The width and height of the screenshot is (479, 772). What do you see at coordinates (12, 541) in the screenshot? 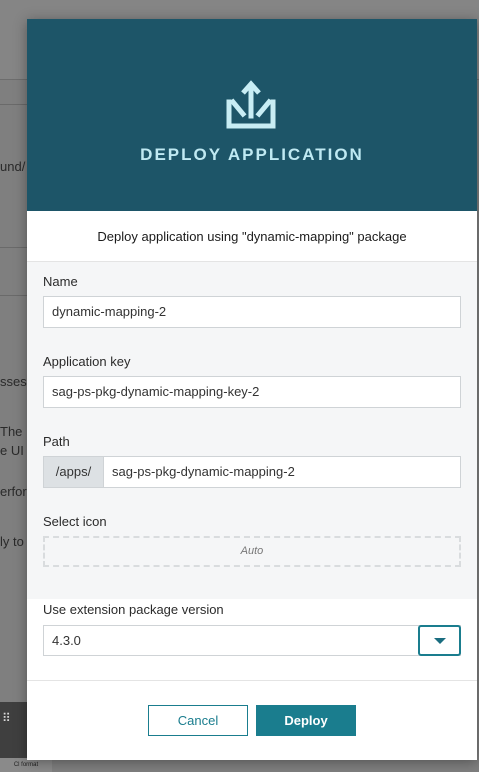
I see `background-text: ly to` at bounding box center [12, 541].